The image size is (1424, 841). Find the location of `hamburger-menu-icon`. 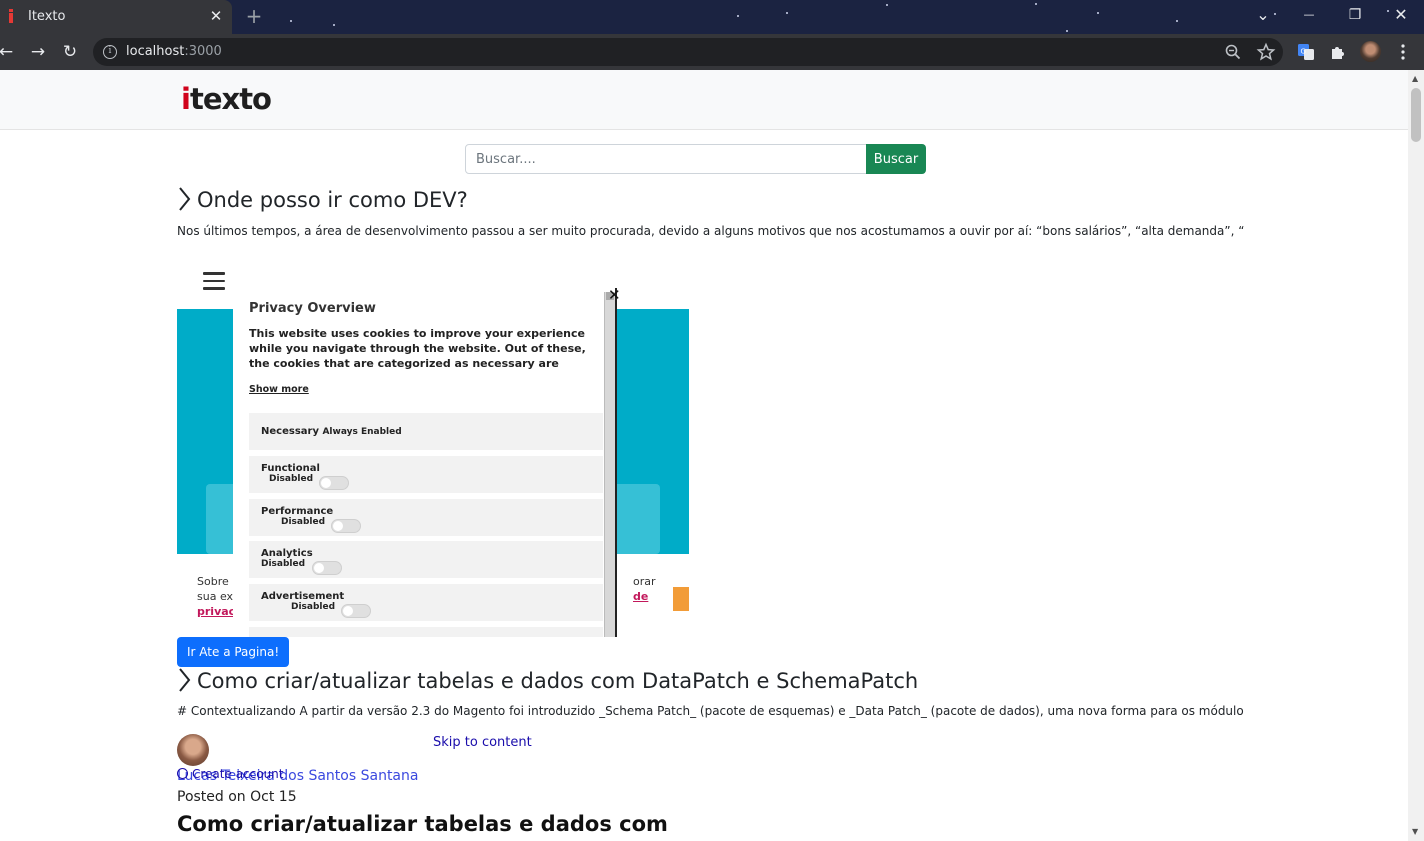

hamburger-menu-icon is located at coordinates (214, 281).